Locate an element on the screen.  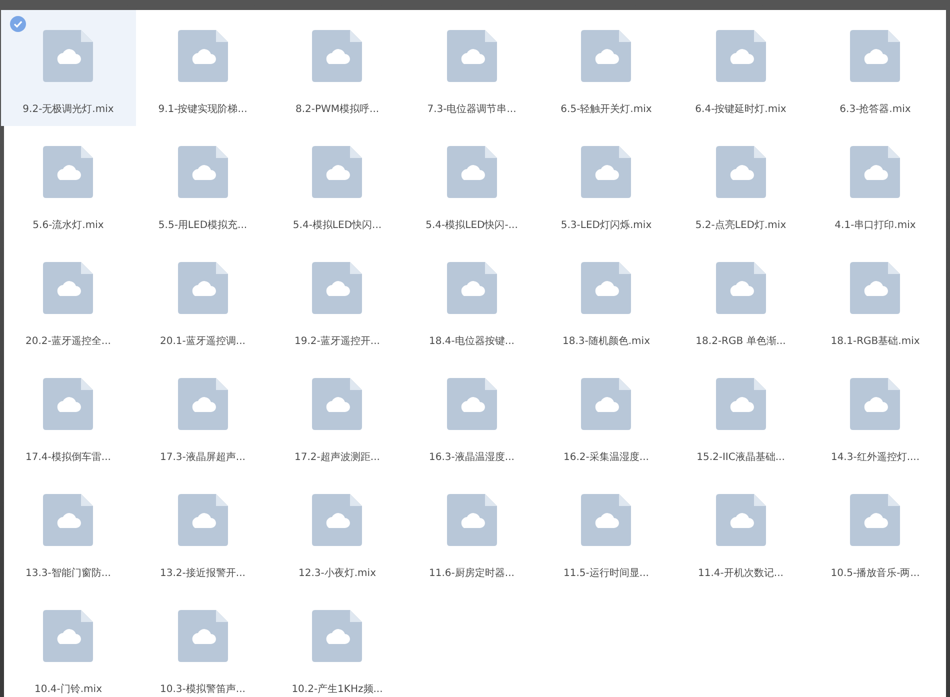
file-tile: 18.1-RGB基础.mix is located at coordinates (875, 300).